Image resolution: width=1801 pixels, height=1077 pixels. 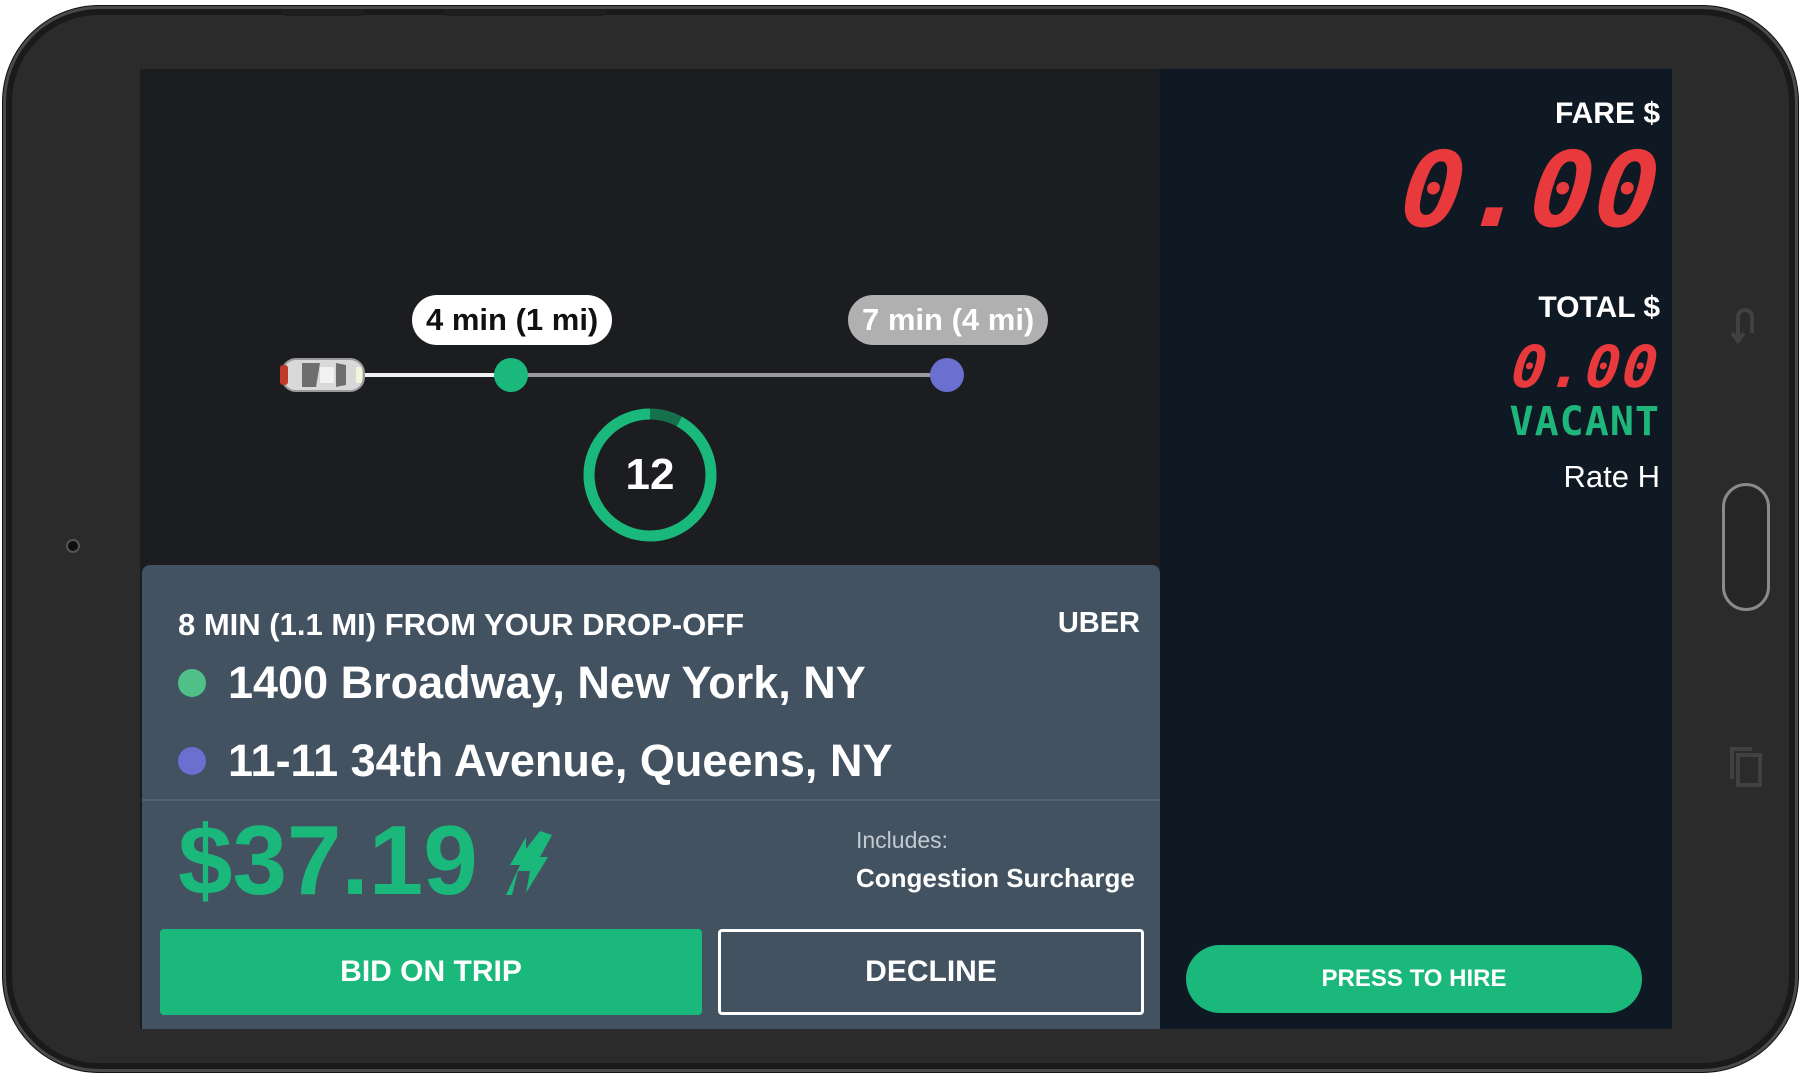 What do you see at coordinates (512, 320) in the screenshot?
I see `pickup-eta-pill: 4 min (1 mi)` at bounding box center [512, 320].